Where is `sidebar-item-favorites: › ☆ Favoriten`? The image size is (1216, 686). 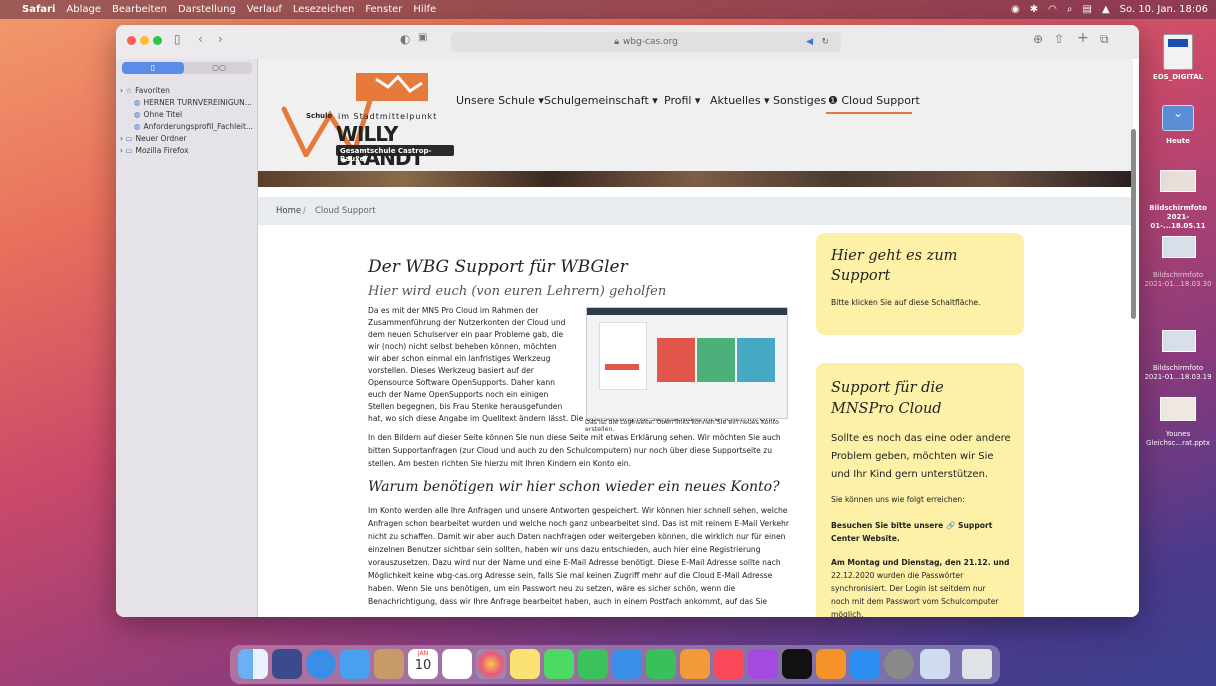 sidebar-item-favorites: › ☆ Favoriten is located at coordinates (145, 90).